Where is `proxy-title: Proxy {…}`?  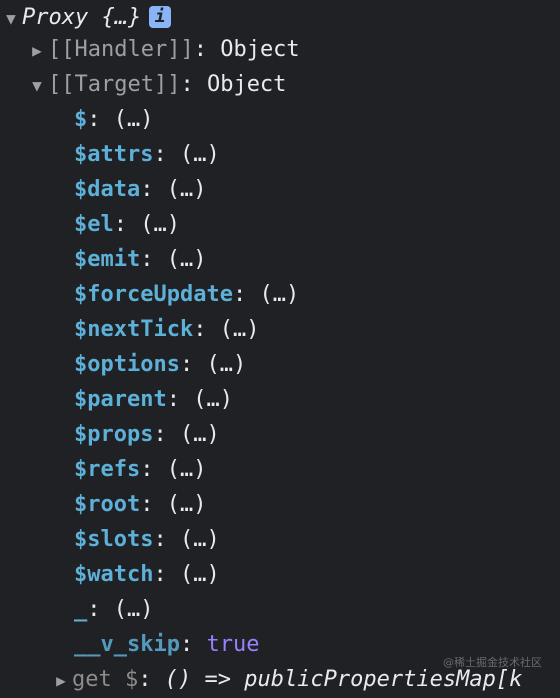 proxy-title: Proxy {…} is located at coordinates (82, 17).